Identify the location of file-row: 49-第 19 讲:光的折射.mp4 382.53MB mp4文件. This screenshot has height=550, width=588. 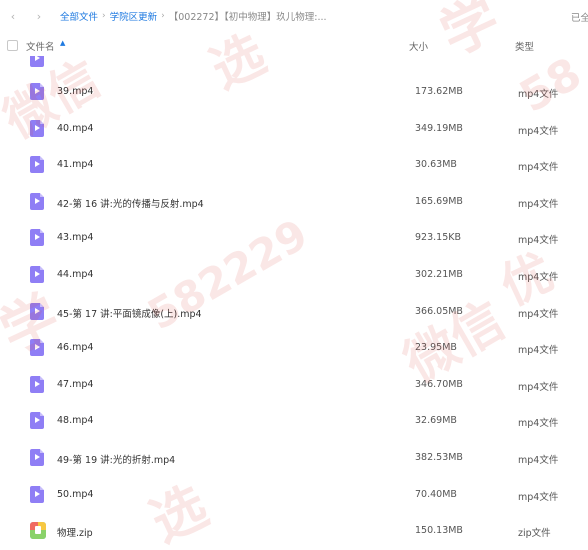
(294, 459).